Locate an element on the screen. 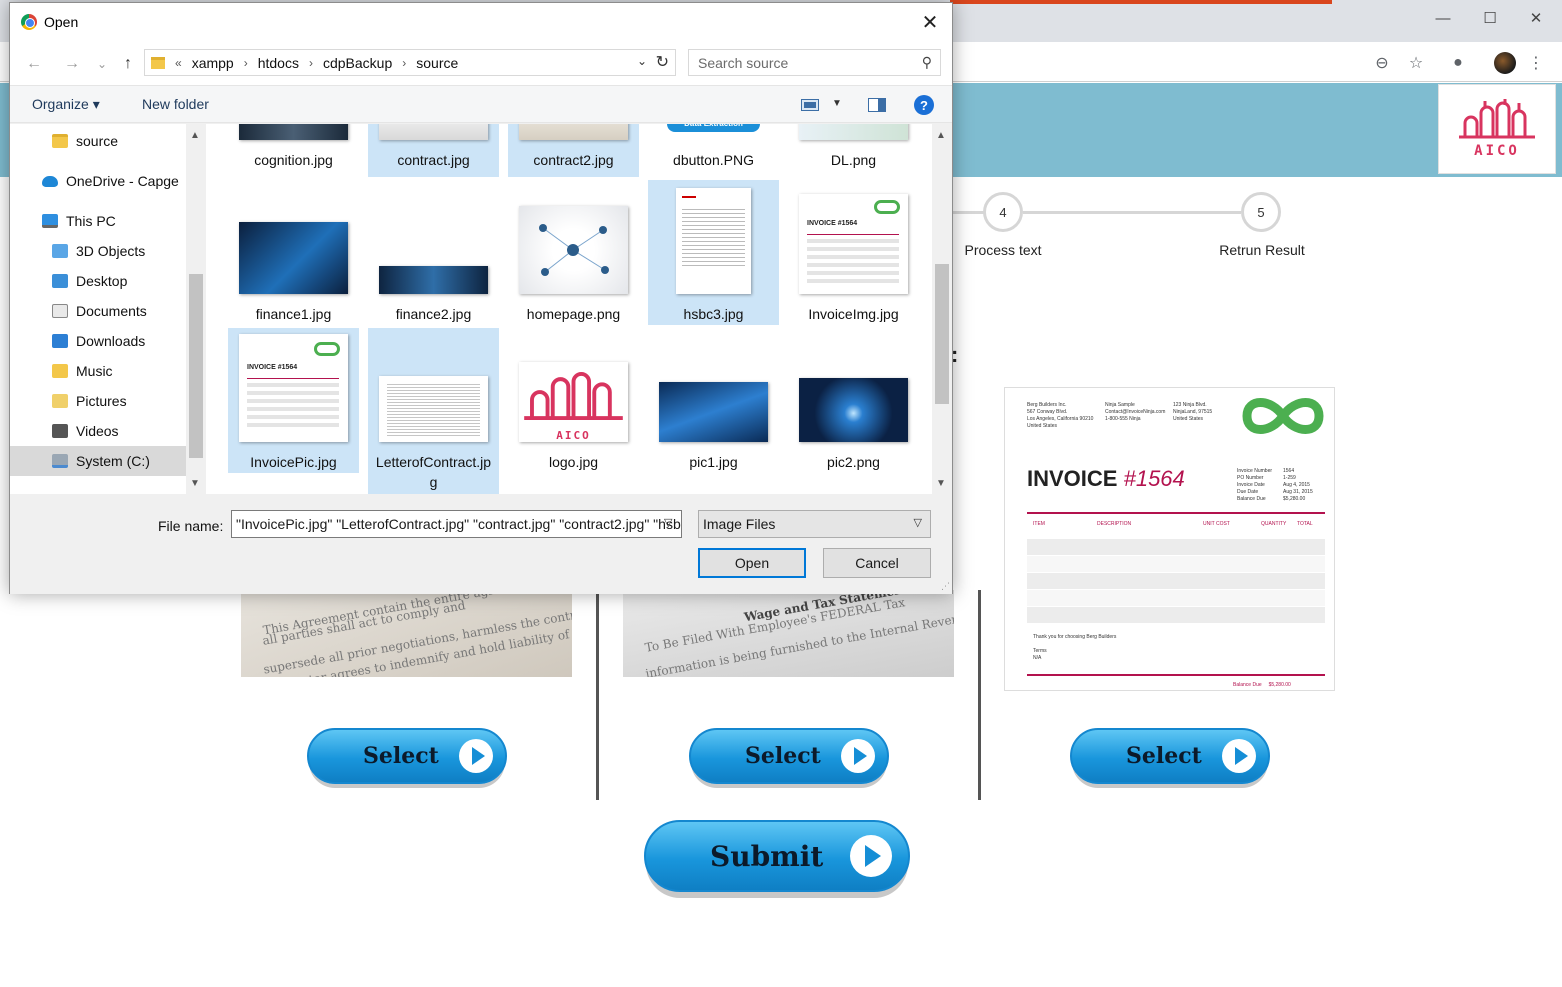 Image resolution: width=1562 pixels, height=987 pixels. file-item-logo: AICO logo.jpg is located at coordinates (573, 400).